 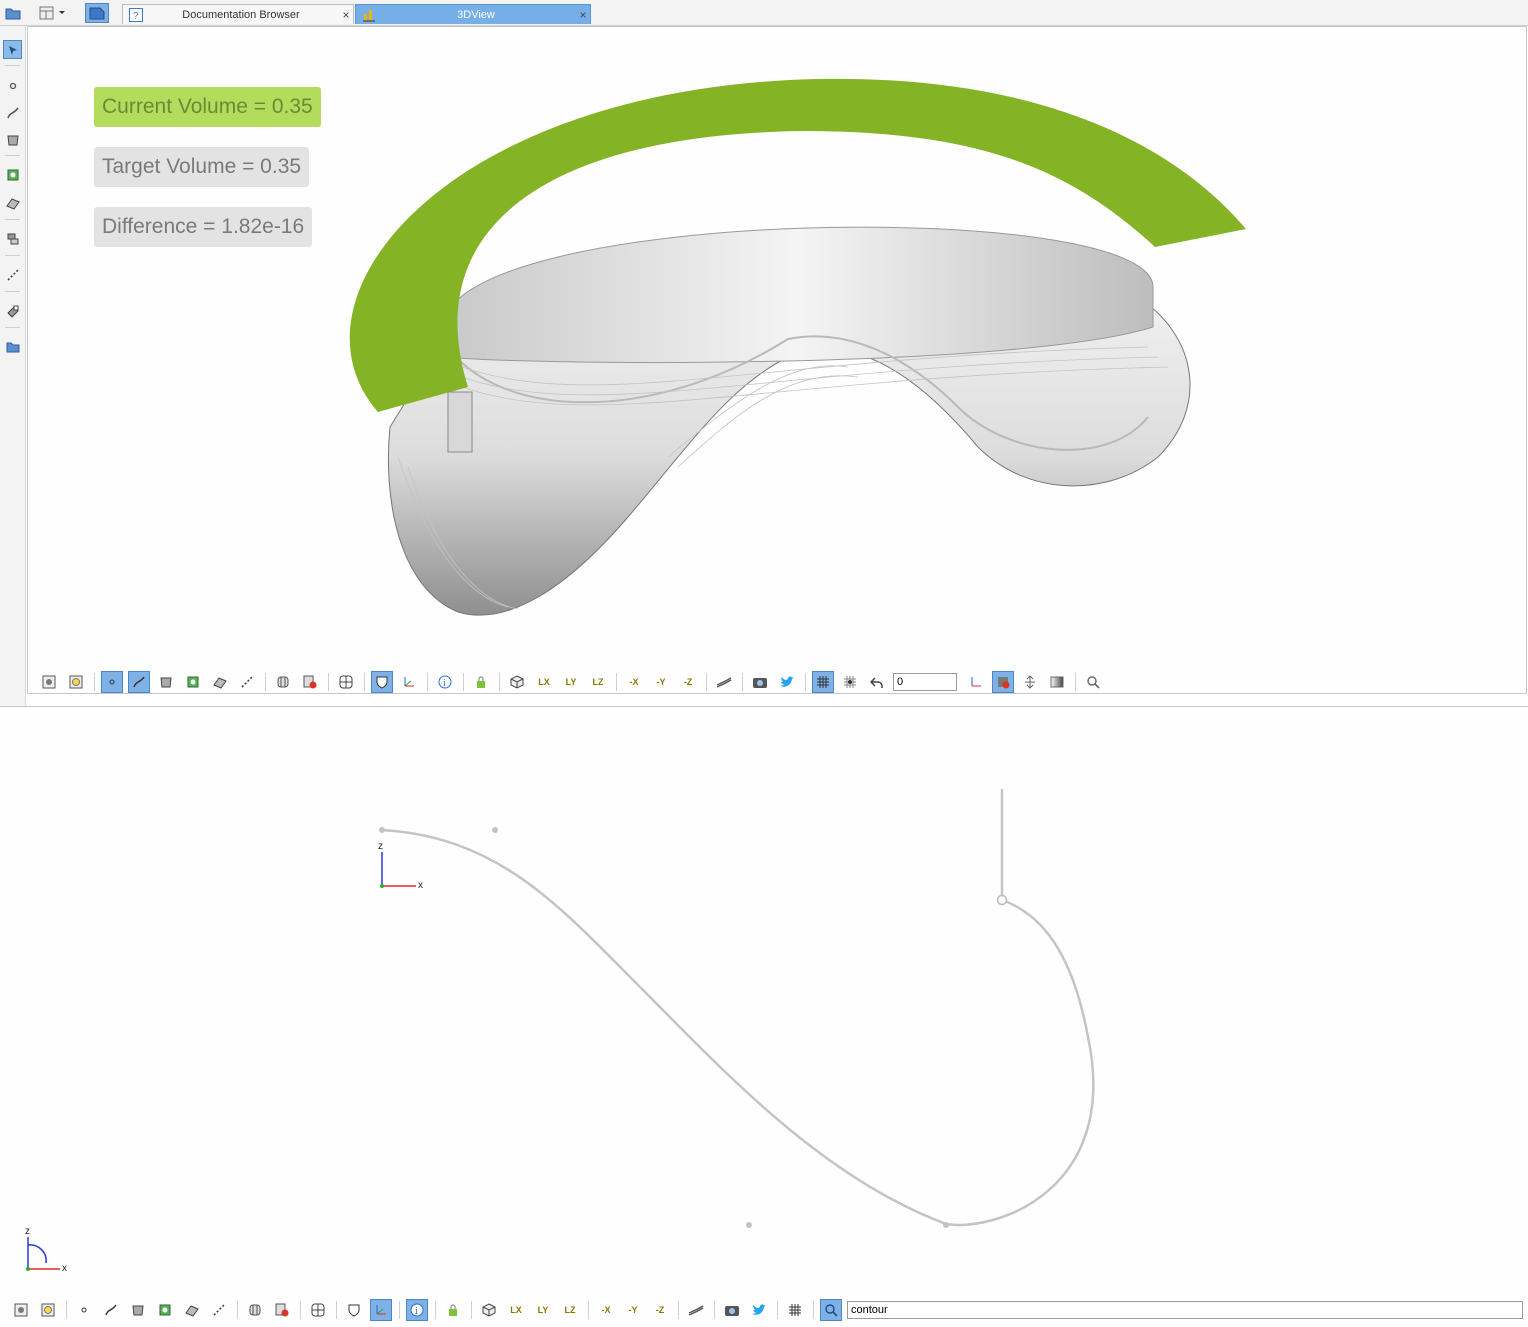 I want to click on sketch-view-button, so click(x=97, y=13).